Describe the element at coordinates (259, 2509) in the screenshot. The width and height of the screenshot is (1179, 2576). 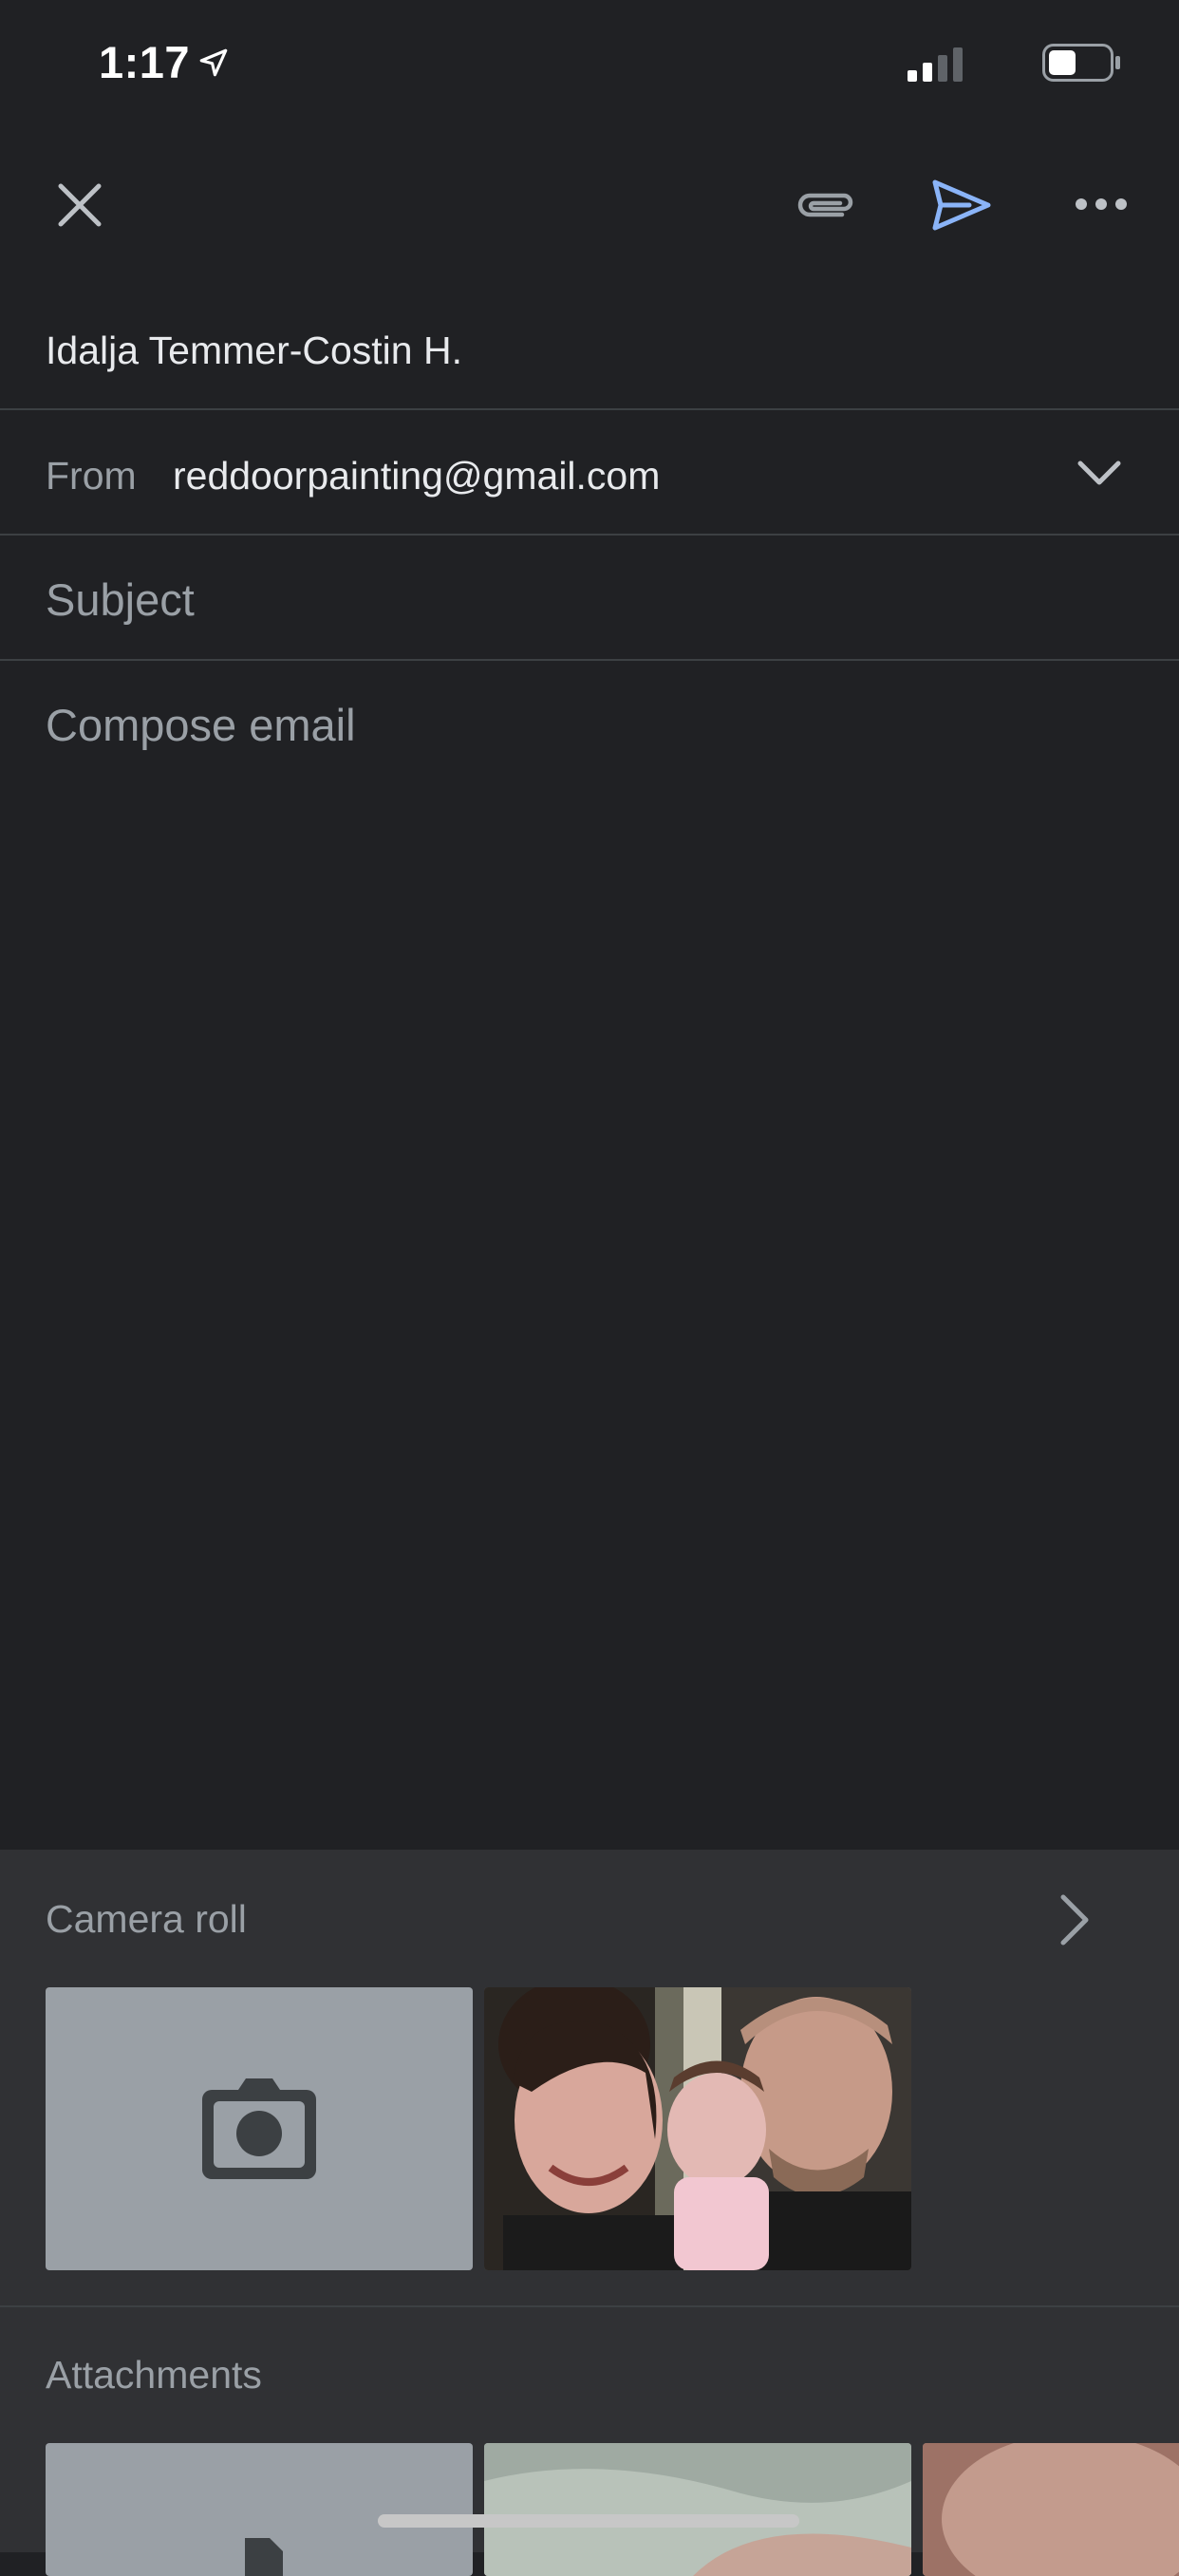
I see `attachment-tile-file` at that location.